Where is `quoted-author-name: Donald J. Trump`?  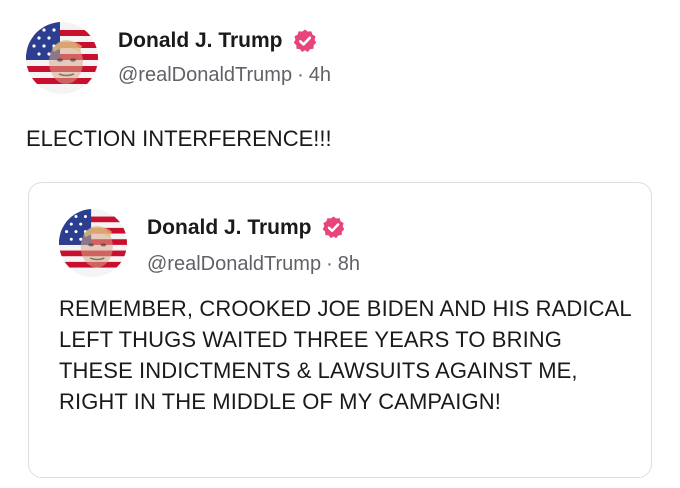
quoted-author-name: Donald J. Trump is located at coordinates (229, 228).